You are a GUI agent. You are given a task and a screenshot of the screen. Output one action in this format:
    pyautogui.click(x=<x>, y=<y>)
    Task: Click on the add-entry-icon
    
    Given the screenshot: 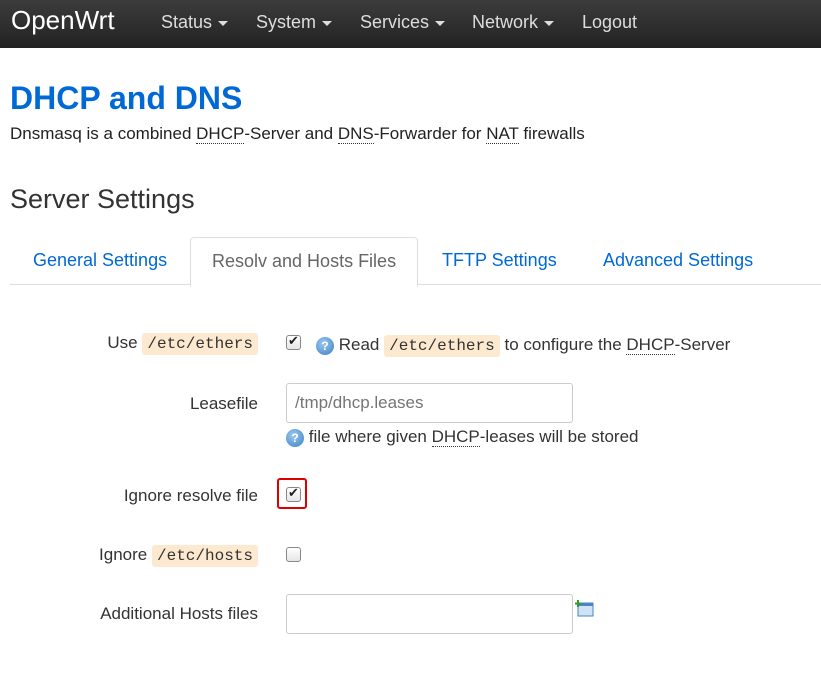 What is the action you would take?
    pyautogui.click(x=584, y=608)
    